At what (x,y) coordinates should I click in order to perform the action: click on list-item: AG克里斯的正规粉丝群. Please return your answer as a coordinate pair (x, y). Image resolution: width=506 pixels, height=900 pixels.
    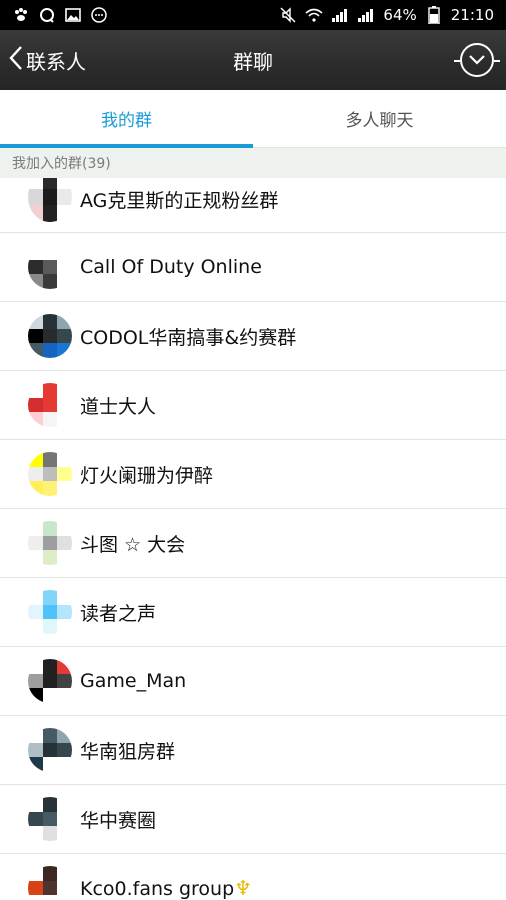
    Looking at the image, I should click on (253, 205).